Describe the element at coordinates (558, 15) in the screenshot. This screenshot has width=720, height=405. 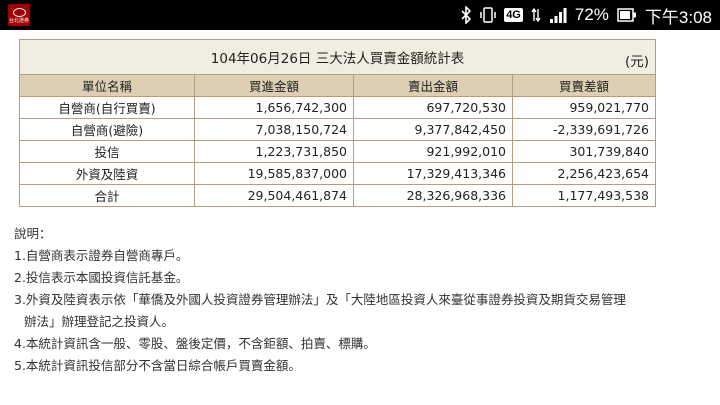
I see `signal-strength-icon` at that location.